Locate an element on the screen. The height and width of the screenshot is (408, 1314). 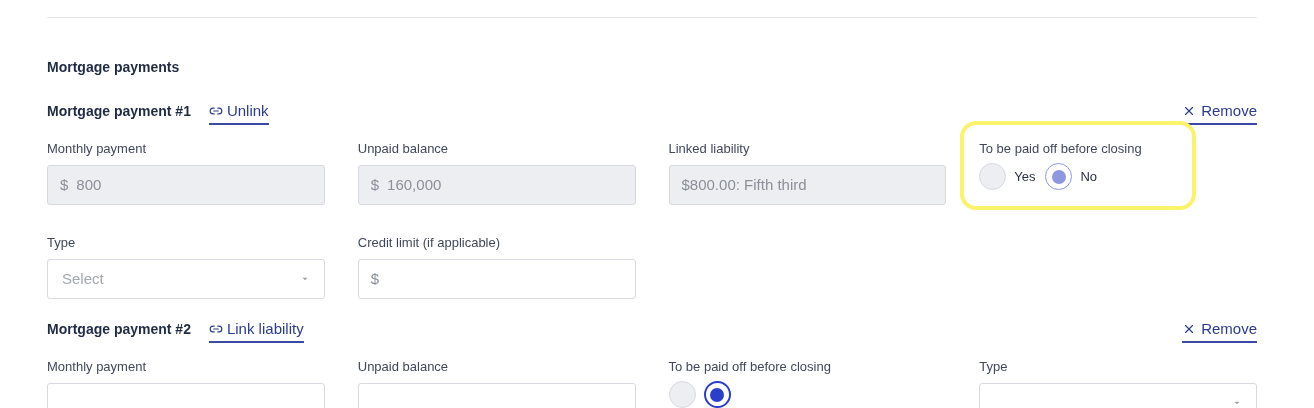
field-label: Linked liability is located at coordinates (709, 149).